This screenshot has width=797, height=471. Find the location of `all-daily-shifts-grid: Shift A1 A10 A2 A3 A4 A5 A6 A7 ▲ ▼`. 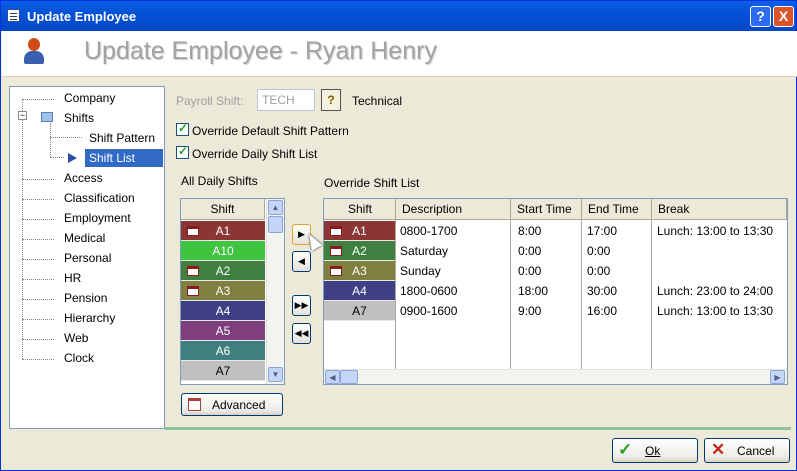

all-daily-shifts-grid: Shift A1 A10 A2 A3 A4 A5 A6 A7 ▲ ▼ is located at coordinates (232, 291).